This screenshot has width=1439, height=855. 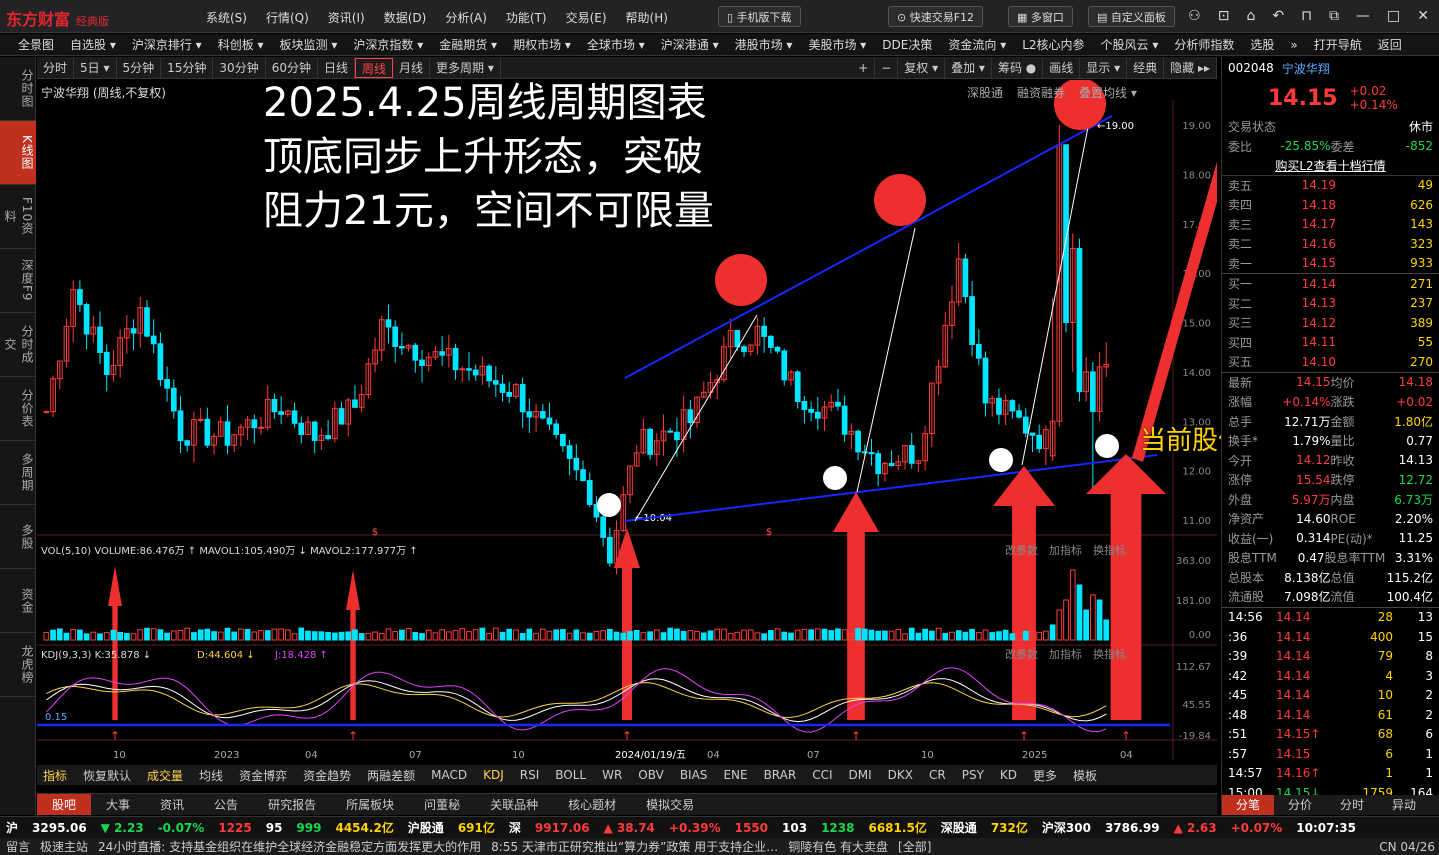 I want to click on period-tab: 5日 ▾, so click(x=95, y=67).